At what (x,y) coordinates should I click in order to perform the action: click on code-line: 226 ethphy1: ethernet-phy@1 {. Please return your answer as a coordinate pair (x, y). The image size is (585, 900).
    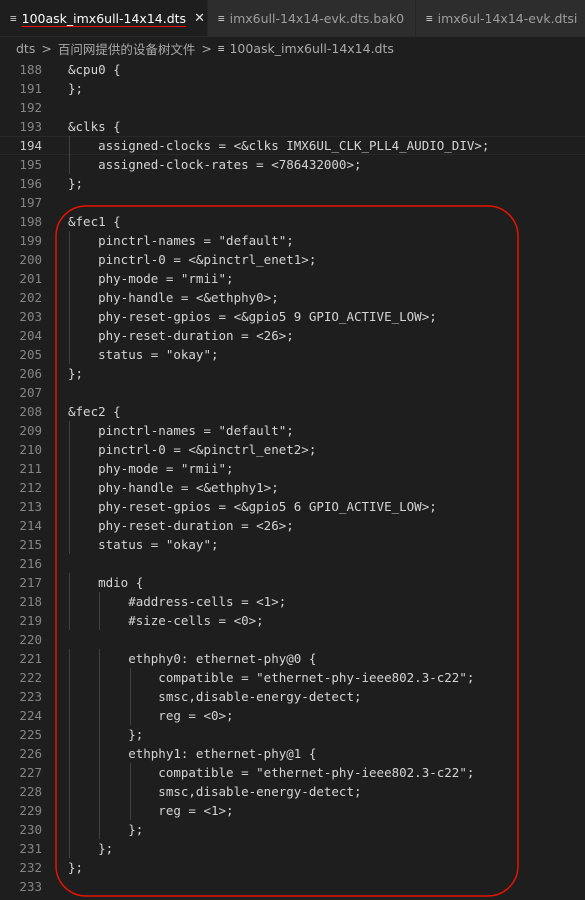
    Looking at the image, I should click on (292, 753).